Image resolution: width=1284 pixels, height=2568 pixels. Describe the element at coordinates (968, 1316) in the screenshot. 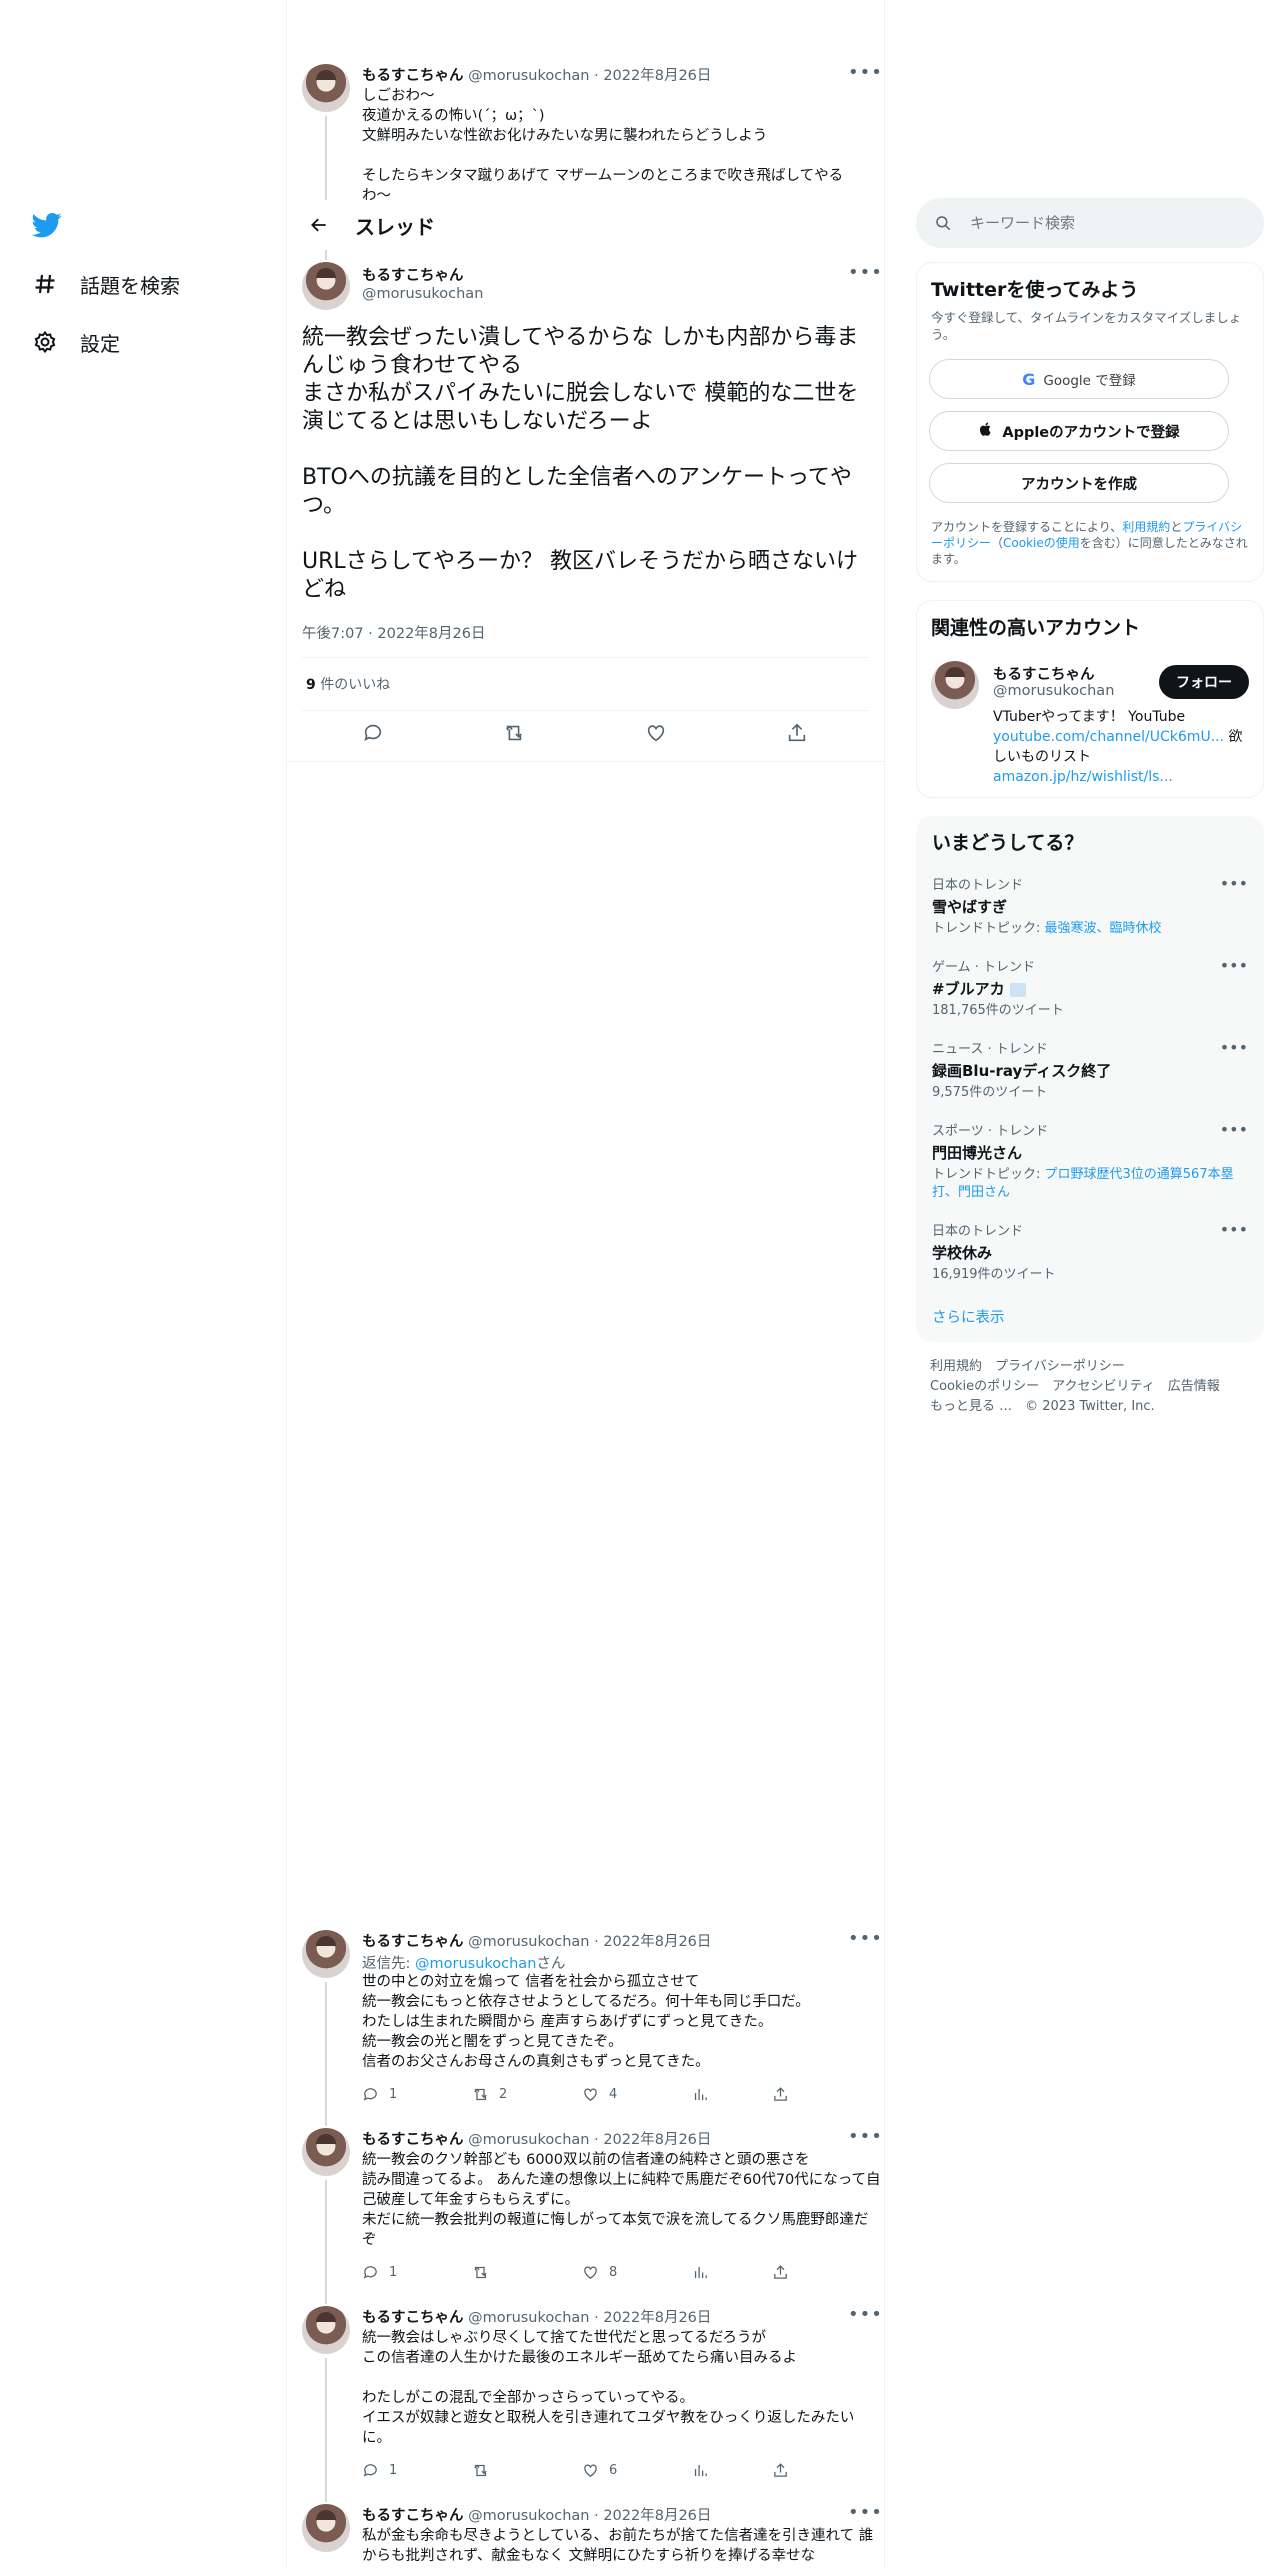

I see `show-more-link: さらに表示` at that location.